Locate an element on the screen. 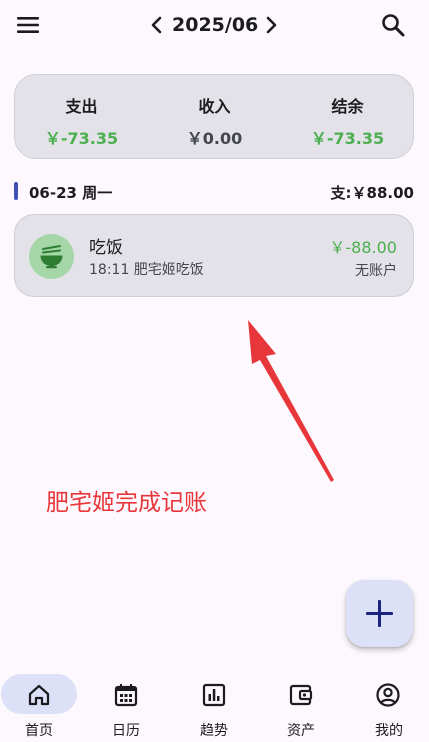  transaction-account: 无账户 is located at coordinates (376, 271).